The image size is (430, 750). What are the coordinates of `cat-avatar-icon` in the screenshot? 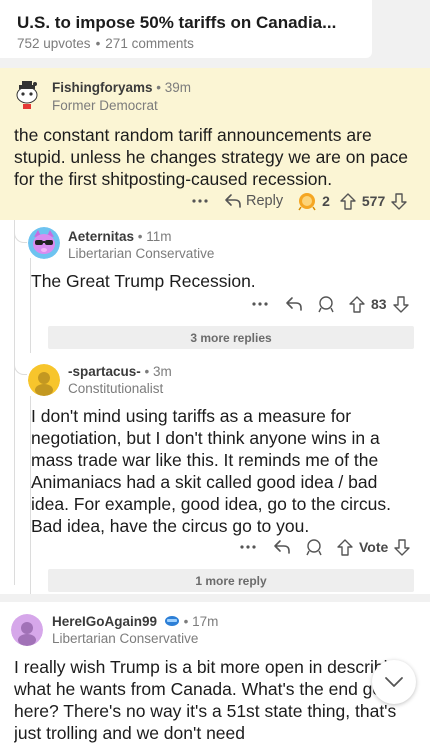 It's located at (44, 243).